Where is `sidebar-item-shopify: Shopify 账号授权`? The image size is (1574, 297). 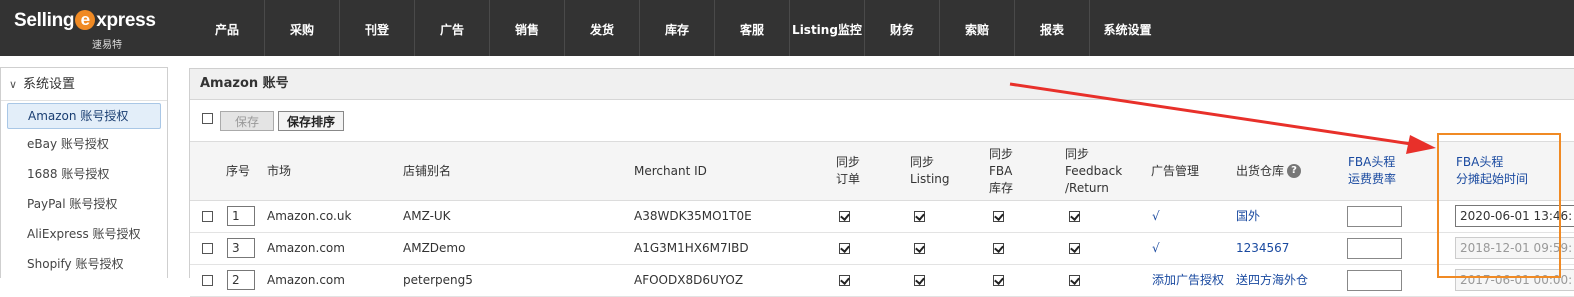
sidebar-item-shopify: Shopify 账号授权 is located at coordinates (84, 264).